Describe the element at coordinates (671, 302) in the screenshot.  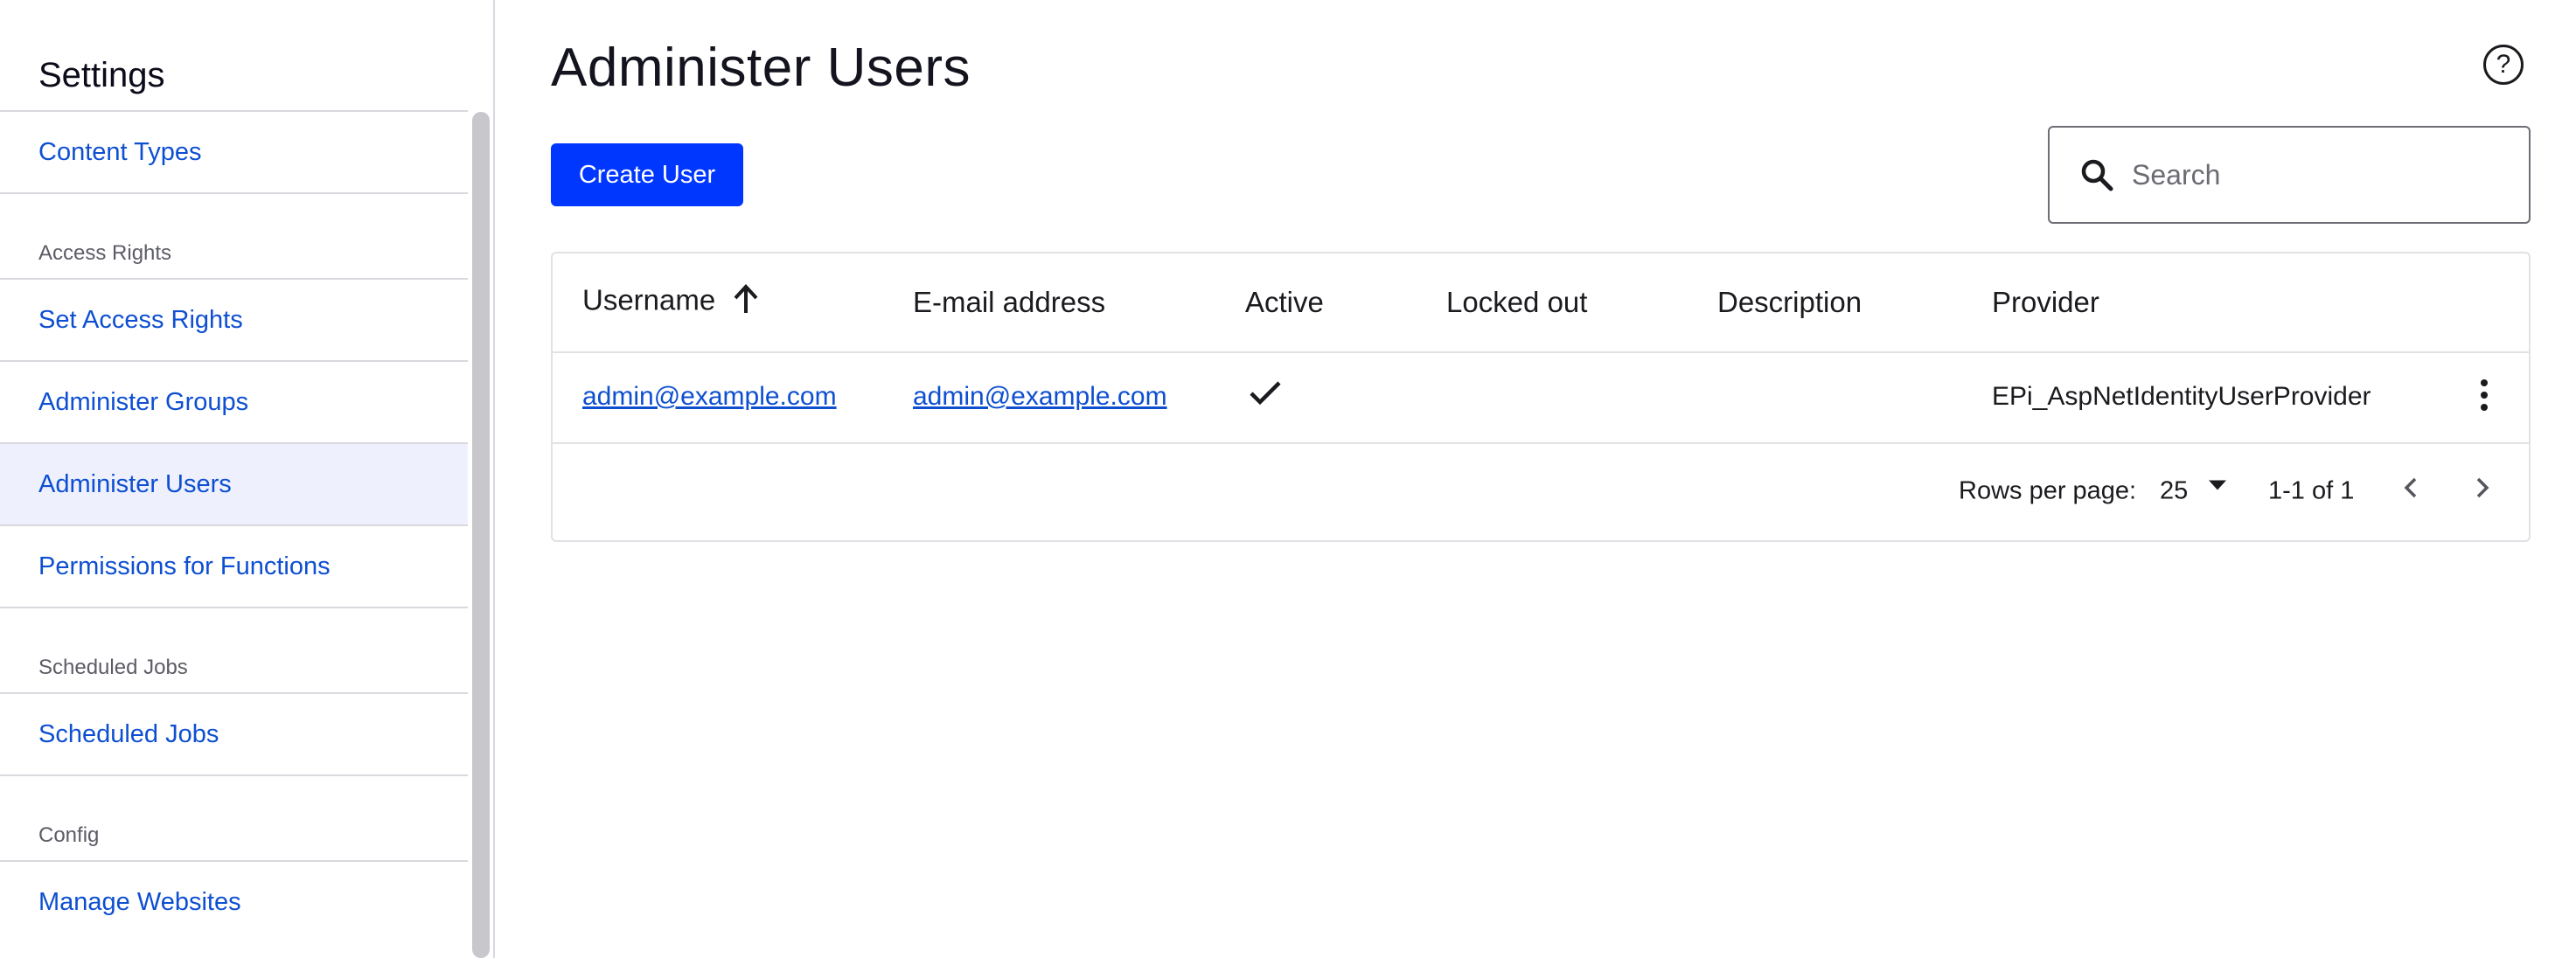
I see `column-header-username: Username` at that location.